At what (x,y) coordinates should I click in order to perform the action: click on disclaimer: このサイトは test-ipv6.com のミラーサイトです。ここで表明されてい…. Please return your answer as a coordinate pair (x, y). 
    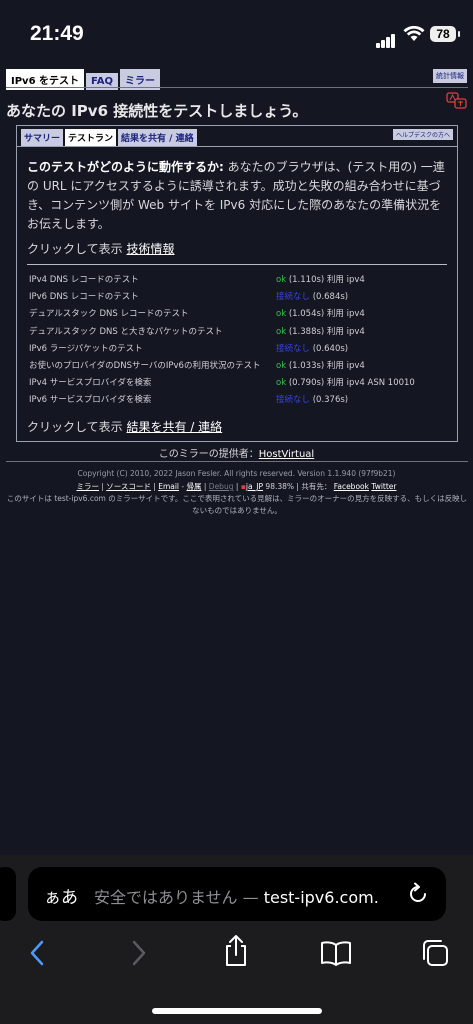
    Looking at the image, I should click on (237, 504).